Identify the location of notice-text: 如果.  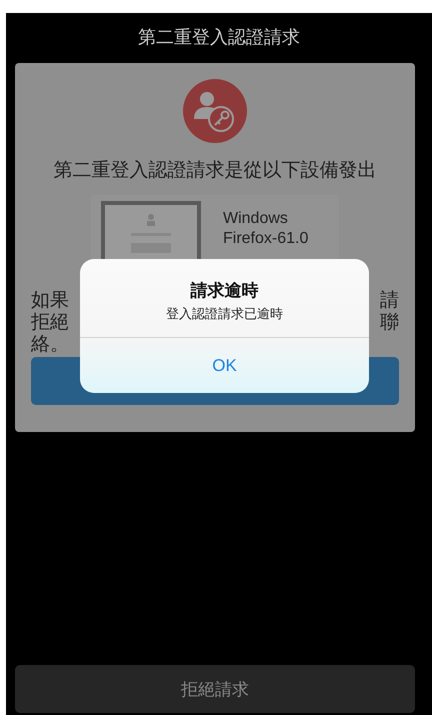
(50, 300).